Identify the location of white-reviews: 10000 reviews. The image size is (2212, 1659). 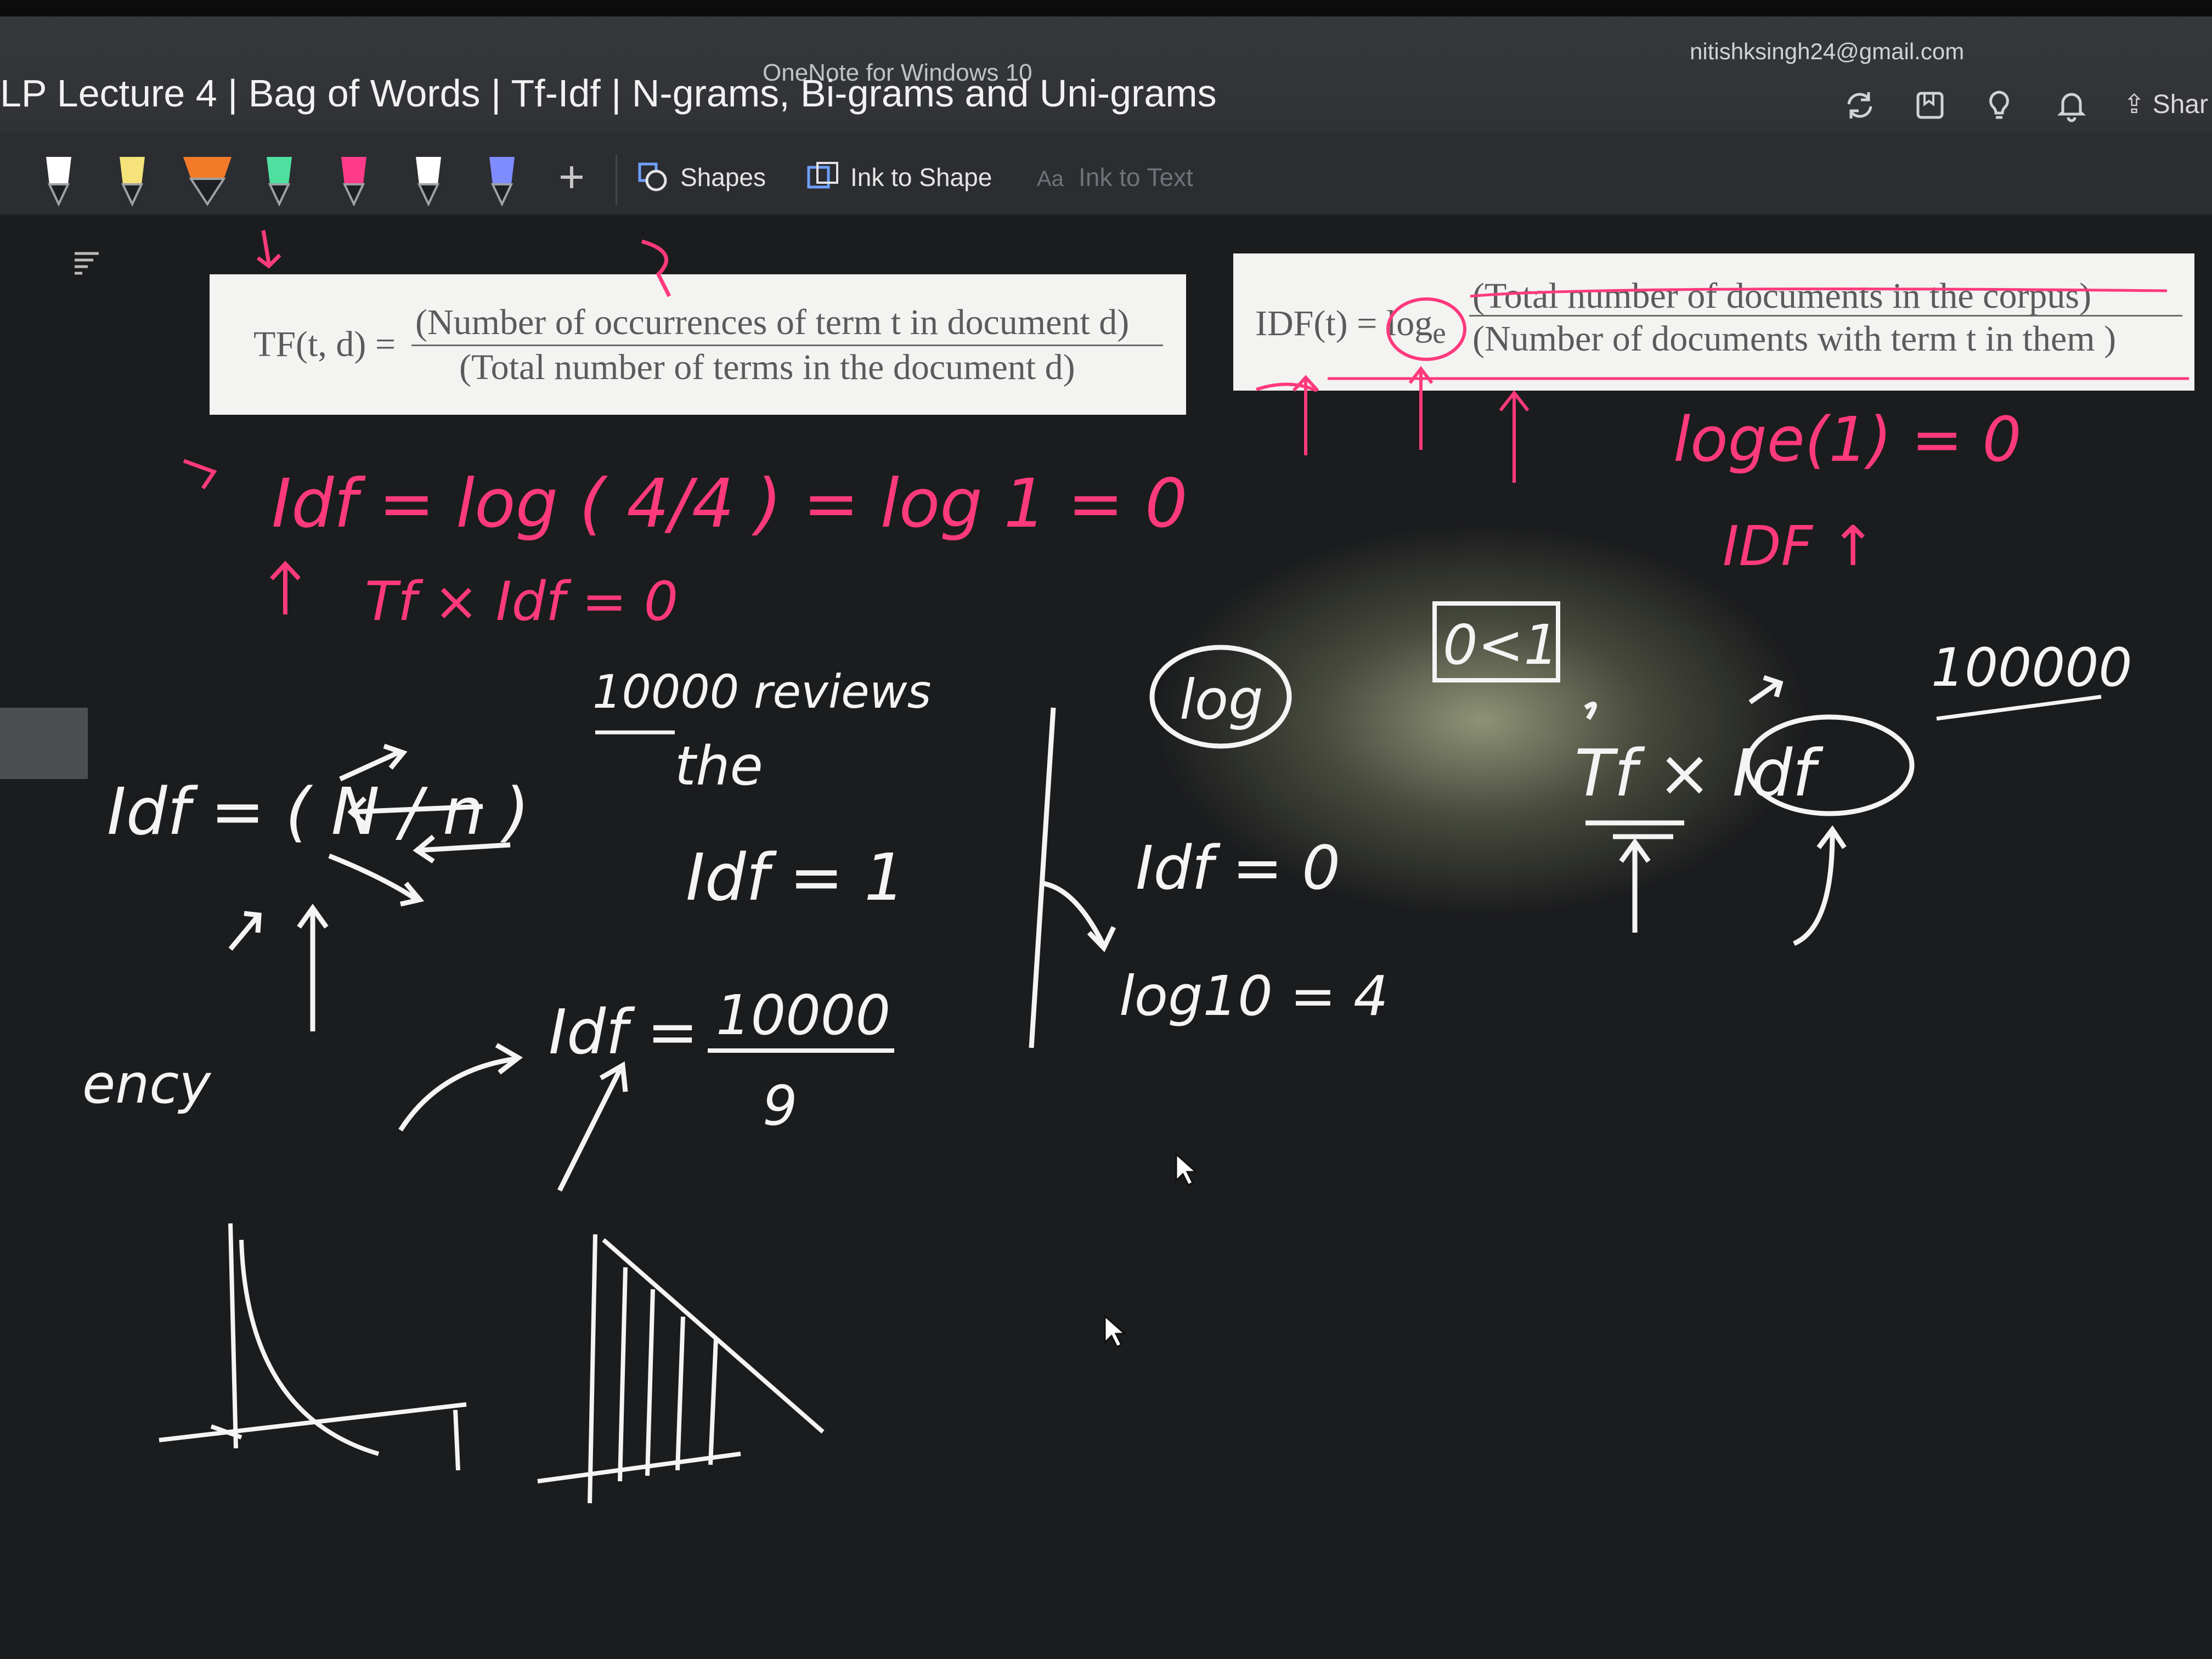
(761, 692).